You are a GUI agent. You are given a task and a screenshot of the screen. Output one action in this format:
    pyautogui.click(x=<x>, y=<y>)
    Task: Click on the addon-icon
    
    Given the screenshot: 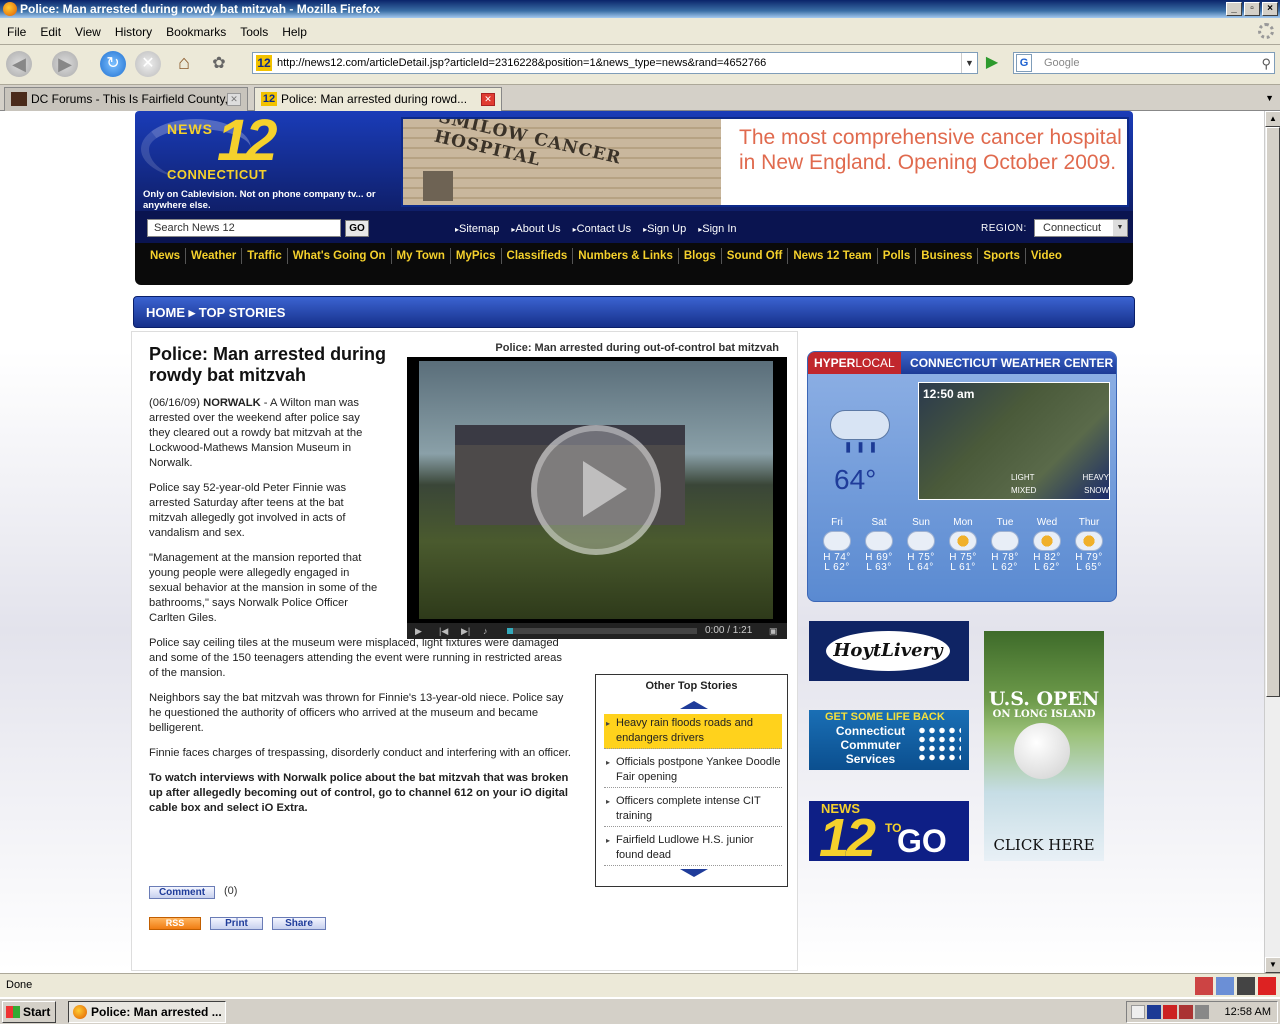 What is the action you would take?
    pyautogui.click(x=1246, y=986)
    